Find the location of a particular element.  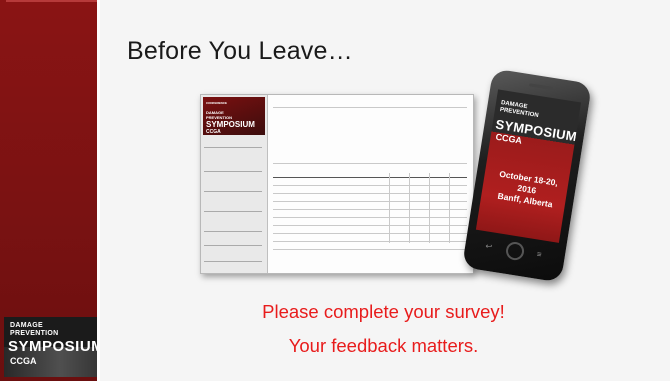

home-button-icon is located at coordinates (515, 251).